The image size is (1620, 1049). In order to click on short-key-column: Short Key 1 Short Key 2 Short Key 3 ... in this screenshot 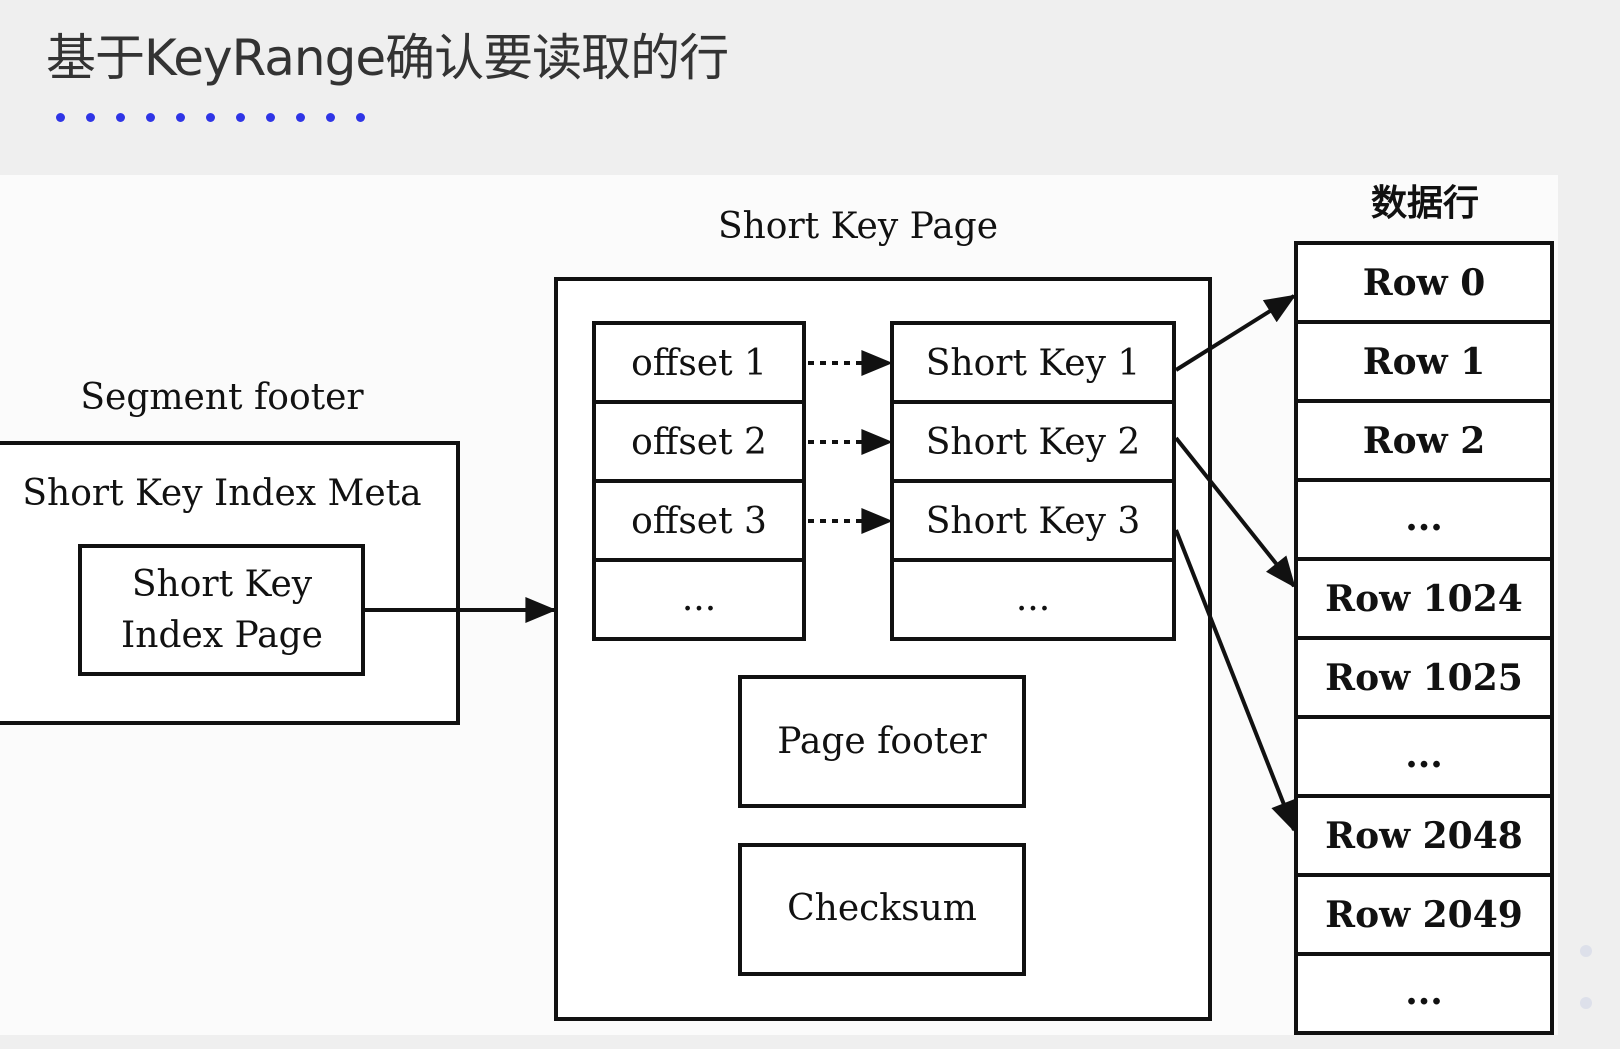, I will do `click(1033, 481)`.